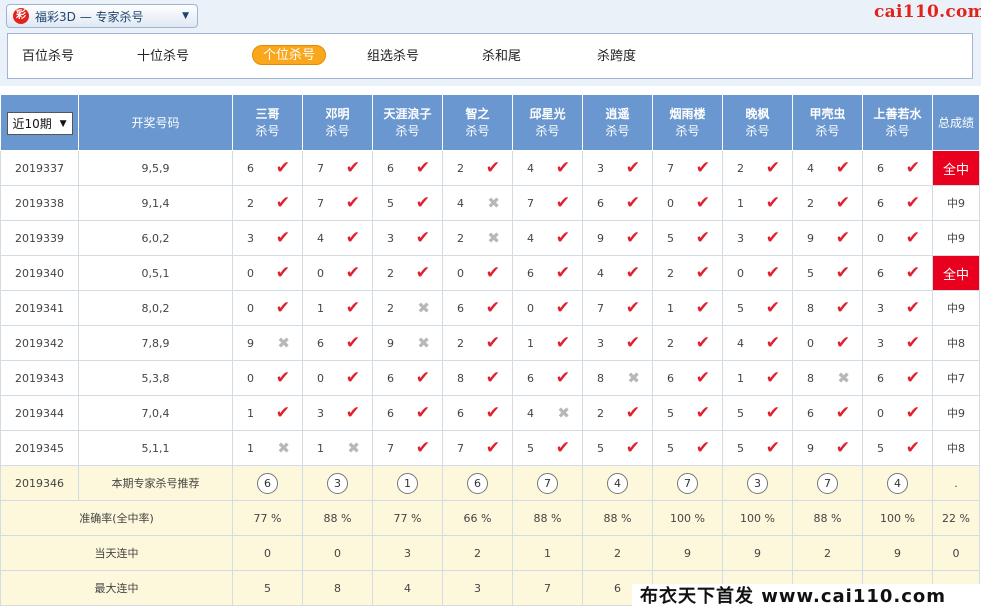 The image size is (981, 610). I want to click on lottery-type-selector: 彩 福彩3D — 专家杀号 ▼, so click(102, 16).